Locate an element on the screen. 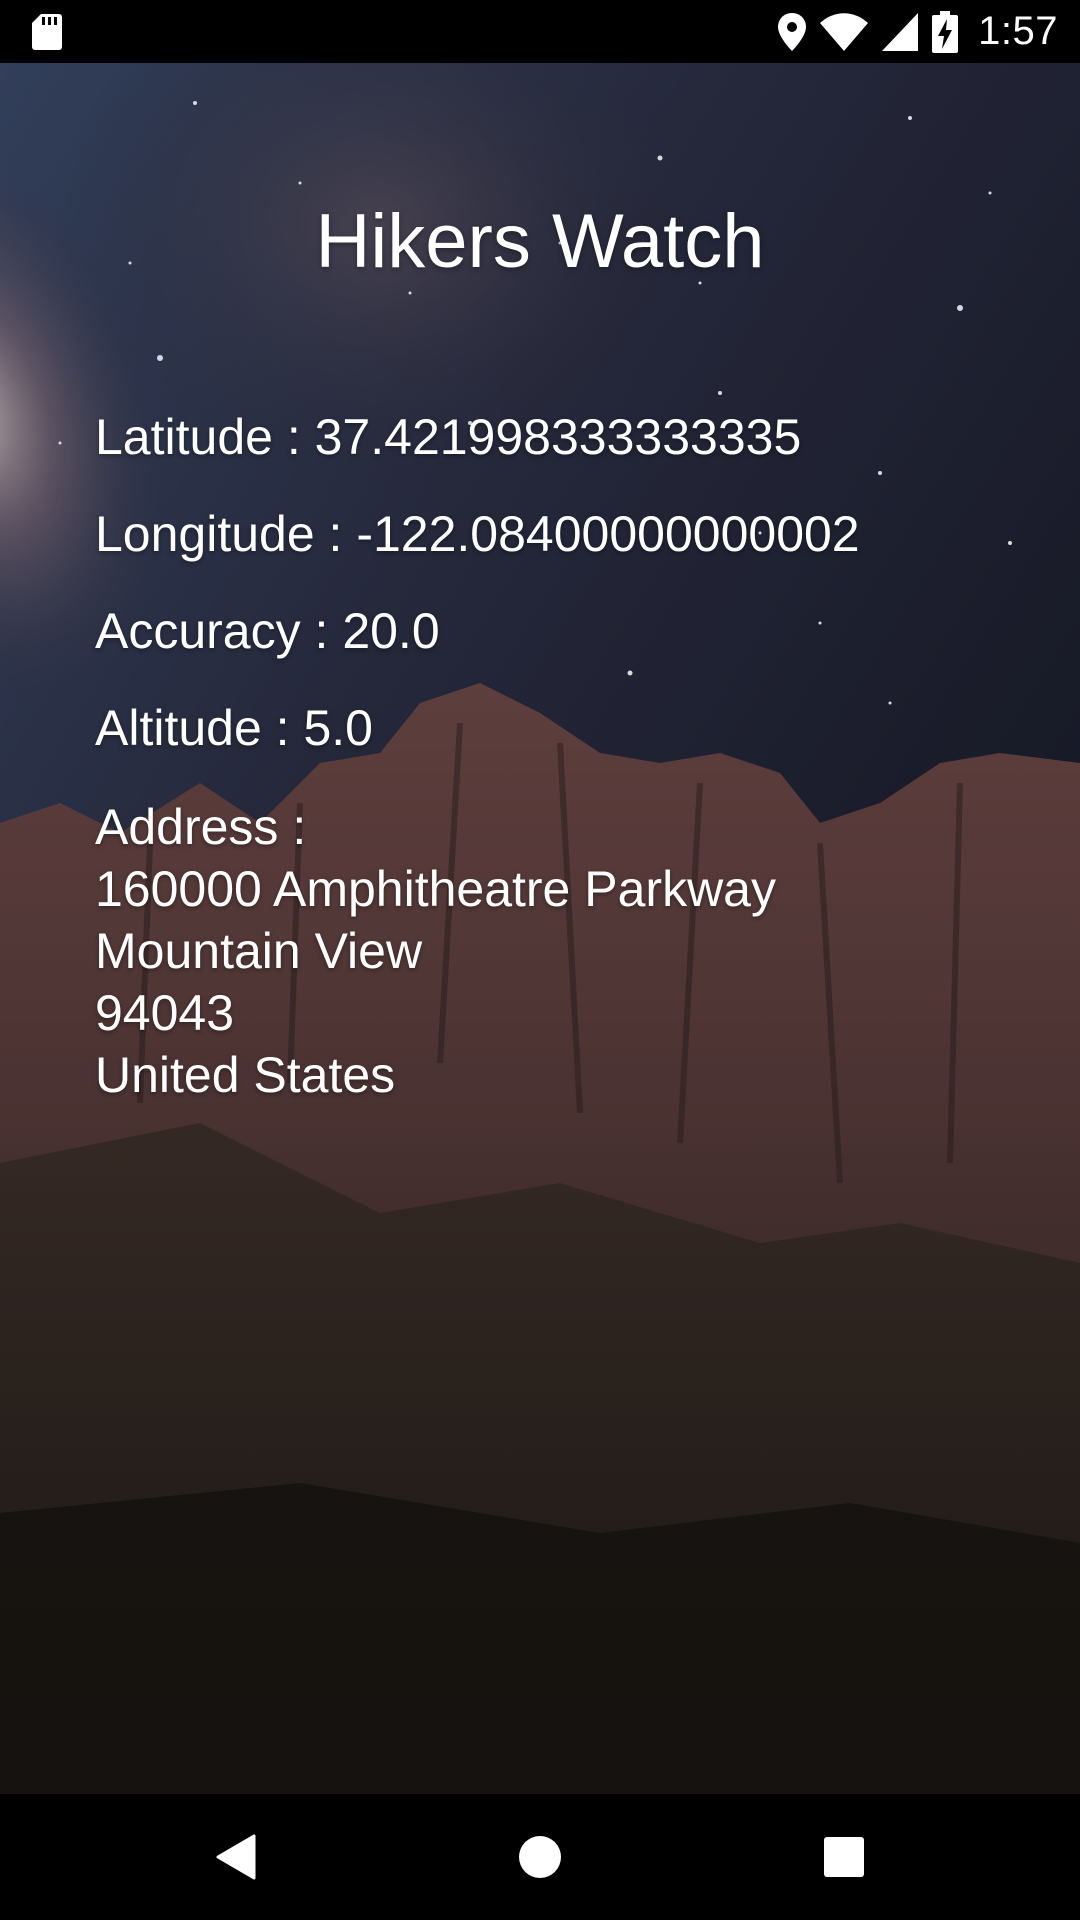  address-label: Address : is located at coordinates (201, 827).